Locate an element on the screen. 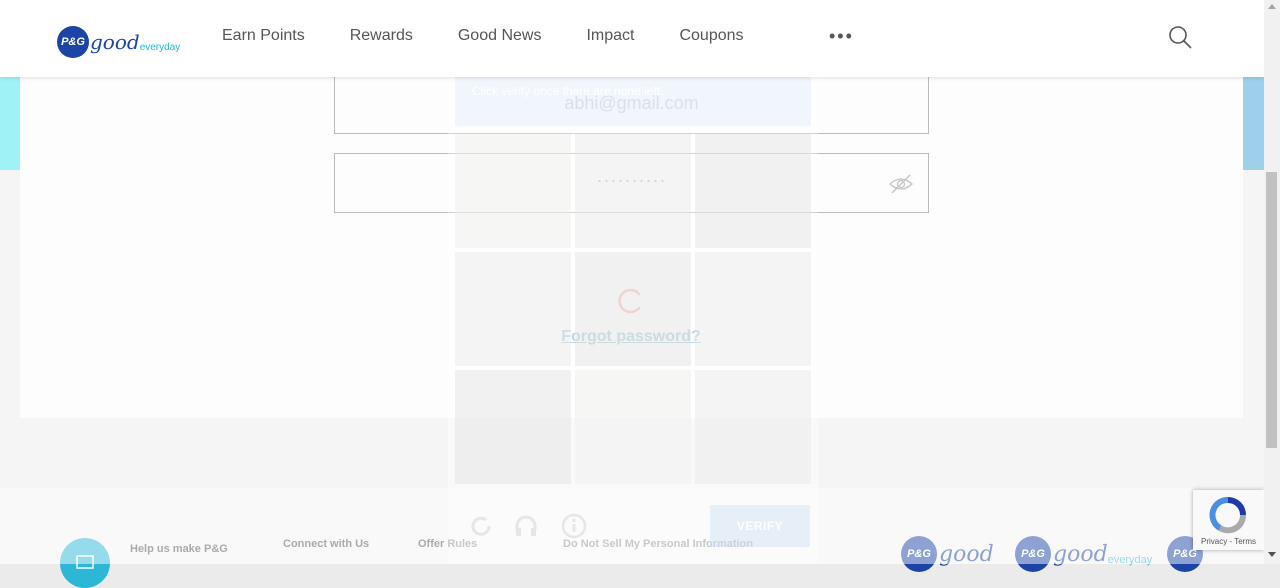 This screenshot has height=588, width=1280. footer-logo-word: good is located at coordinates (966, 554).